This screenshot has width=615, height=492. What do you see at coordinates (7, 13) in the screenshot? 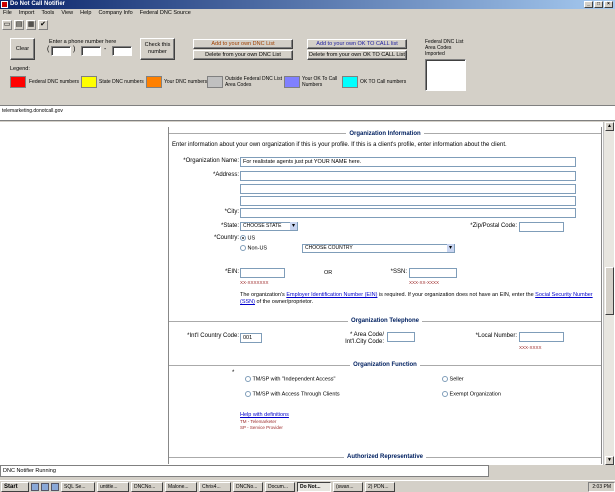
I see `menu-file: File` at bounding box center [7, 13].